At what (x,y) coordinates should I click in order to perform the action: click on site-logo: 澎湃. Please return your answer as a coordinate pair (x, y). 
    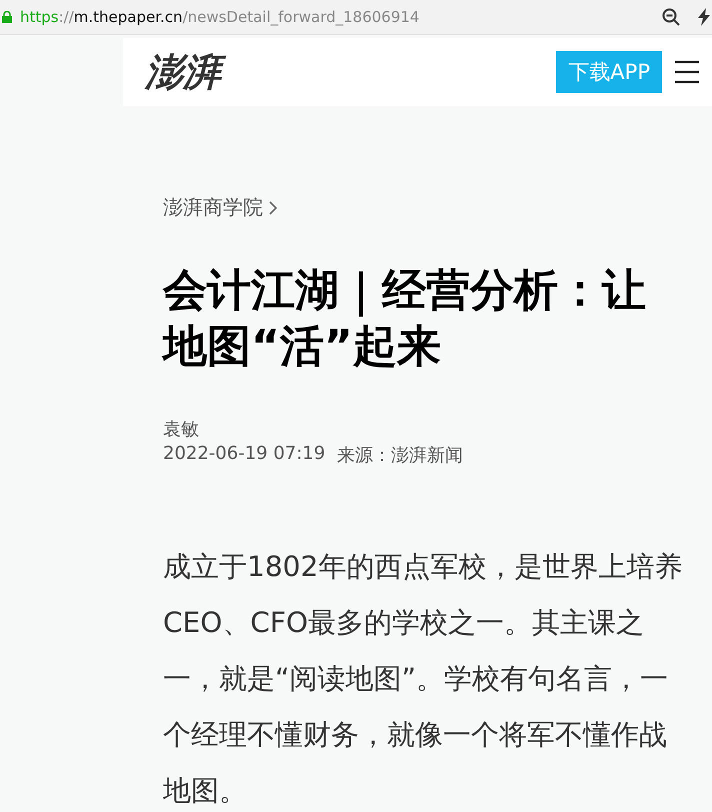
    Looking at the image, I should click on (350, 72).